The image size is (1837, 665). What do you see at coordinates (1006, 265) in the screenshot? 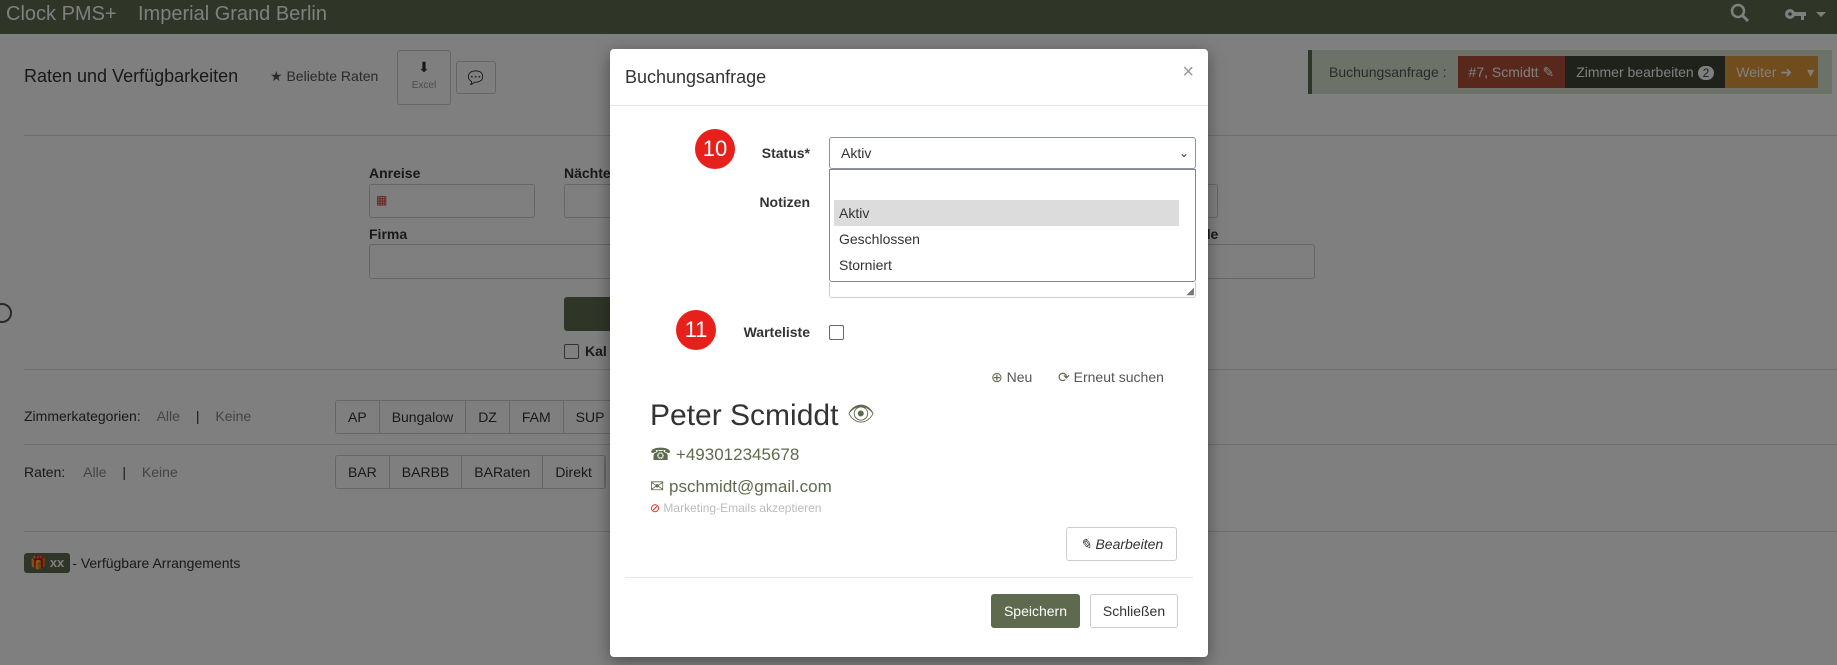
I see `status-option-storniert: Storniert` at bounding box center [1006, 265].